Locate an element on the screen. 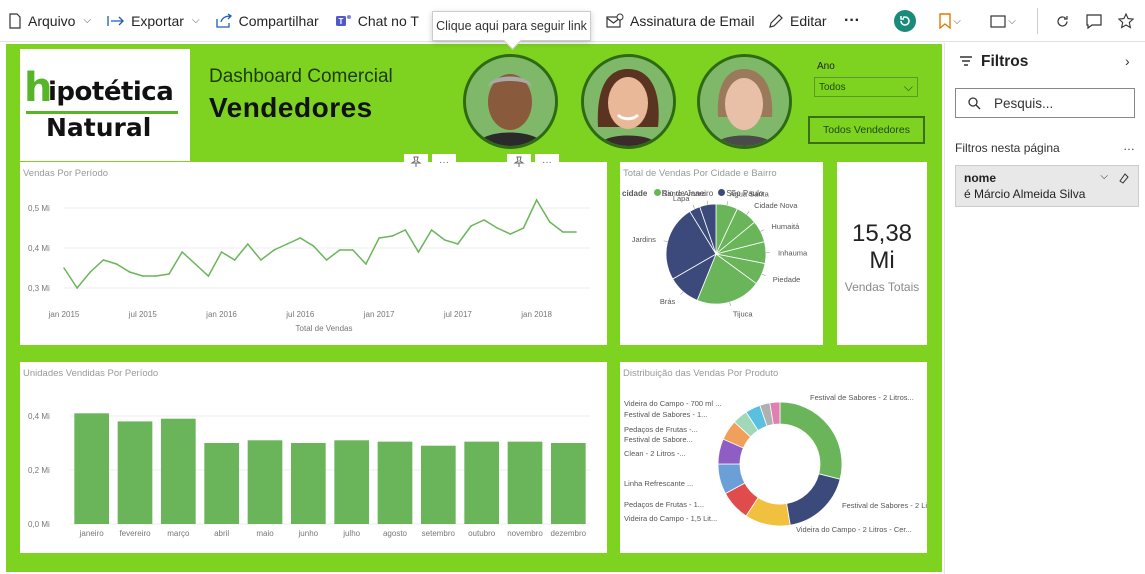  svg-text: T is located at coordinates (340, 21).